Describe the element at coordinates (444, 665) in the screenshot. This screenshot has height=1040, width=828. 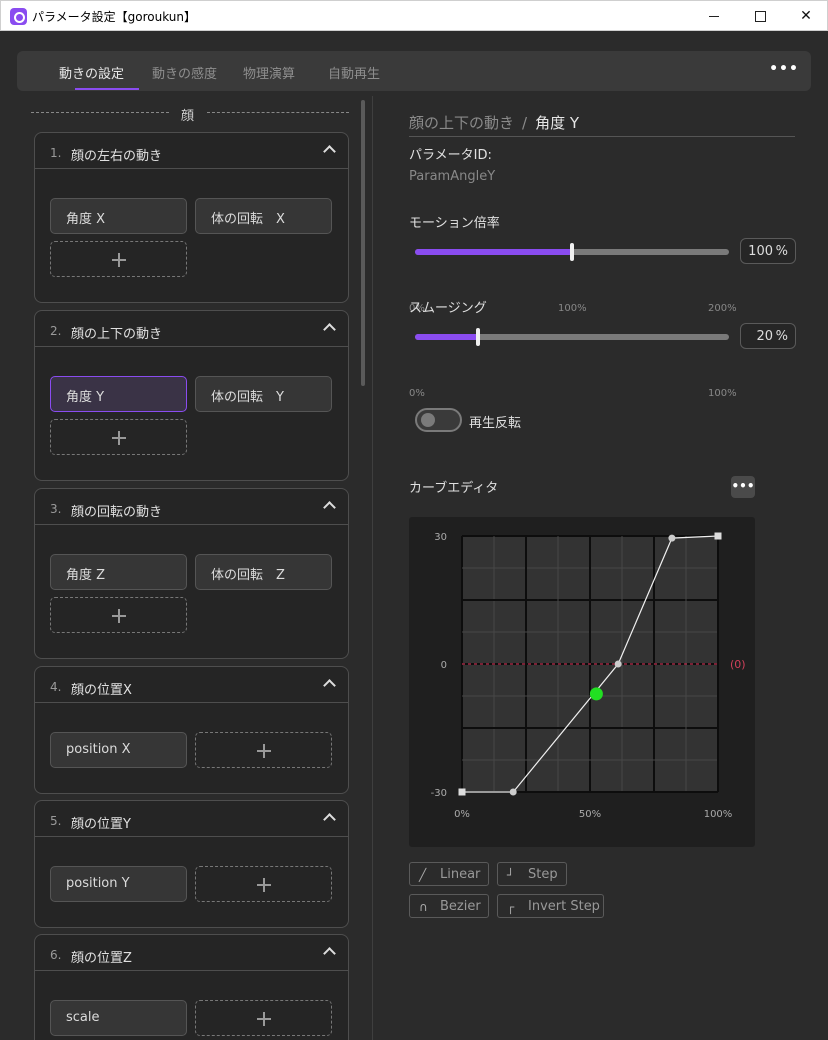
I see `y-tick-label: 0` at that location.